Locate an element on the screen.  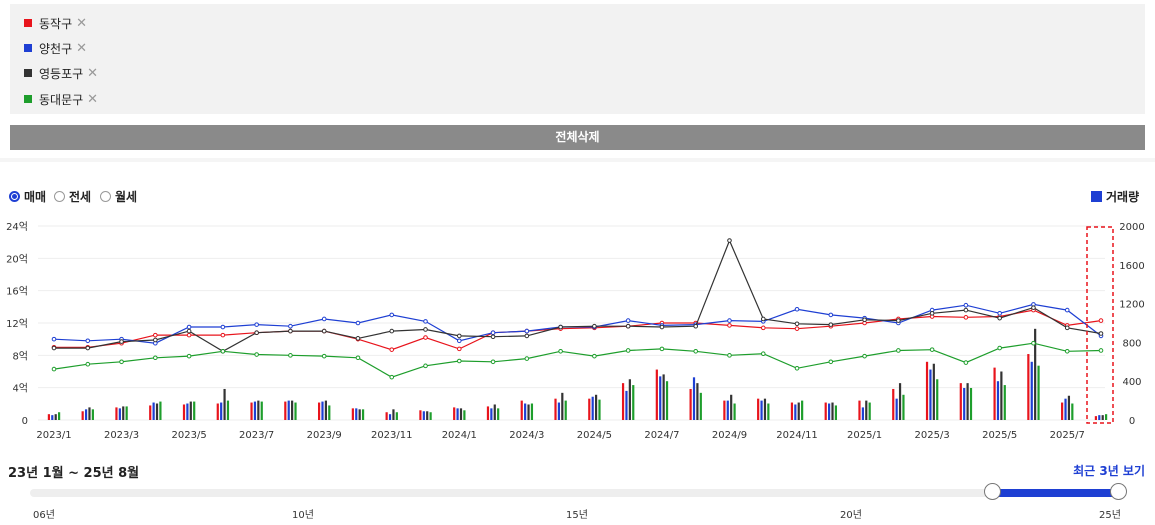
slider-tick-label: 06년 is located at coordinates (44, 515).